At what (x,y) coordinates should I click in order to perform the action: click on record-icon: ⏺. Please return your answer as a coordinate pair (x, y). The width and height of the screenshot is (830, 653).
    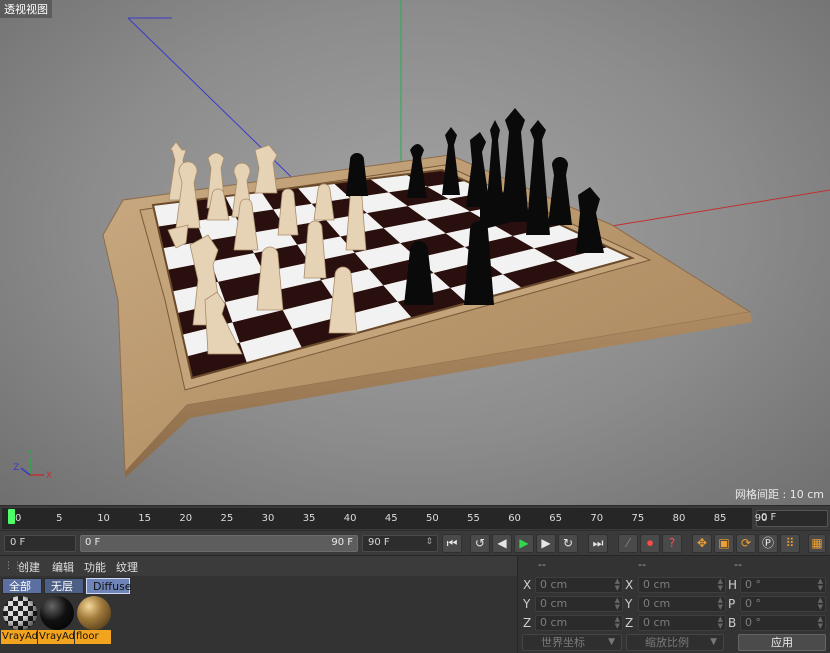
    Looking at the image, I should click on (649, 543).